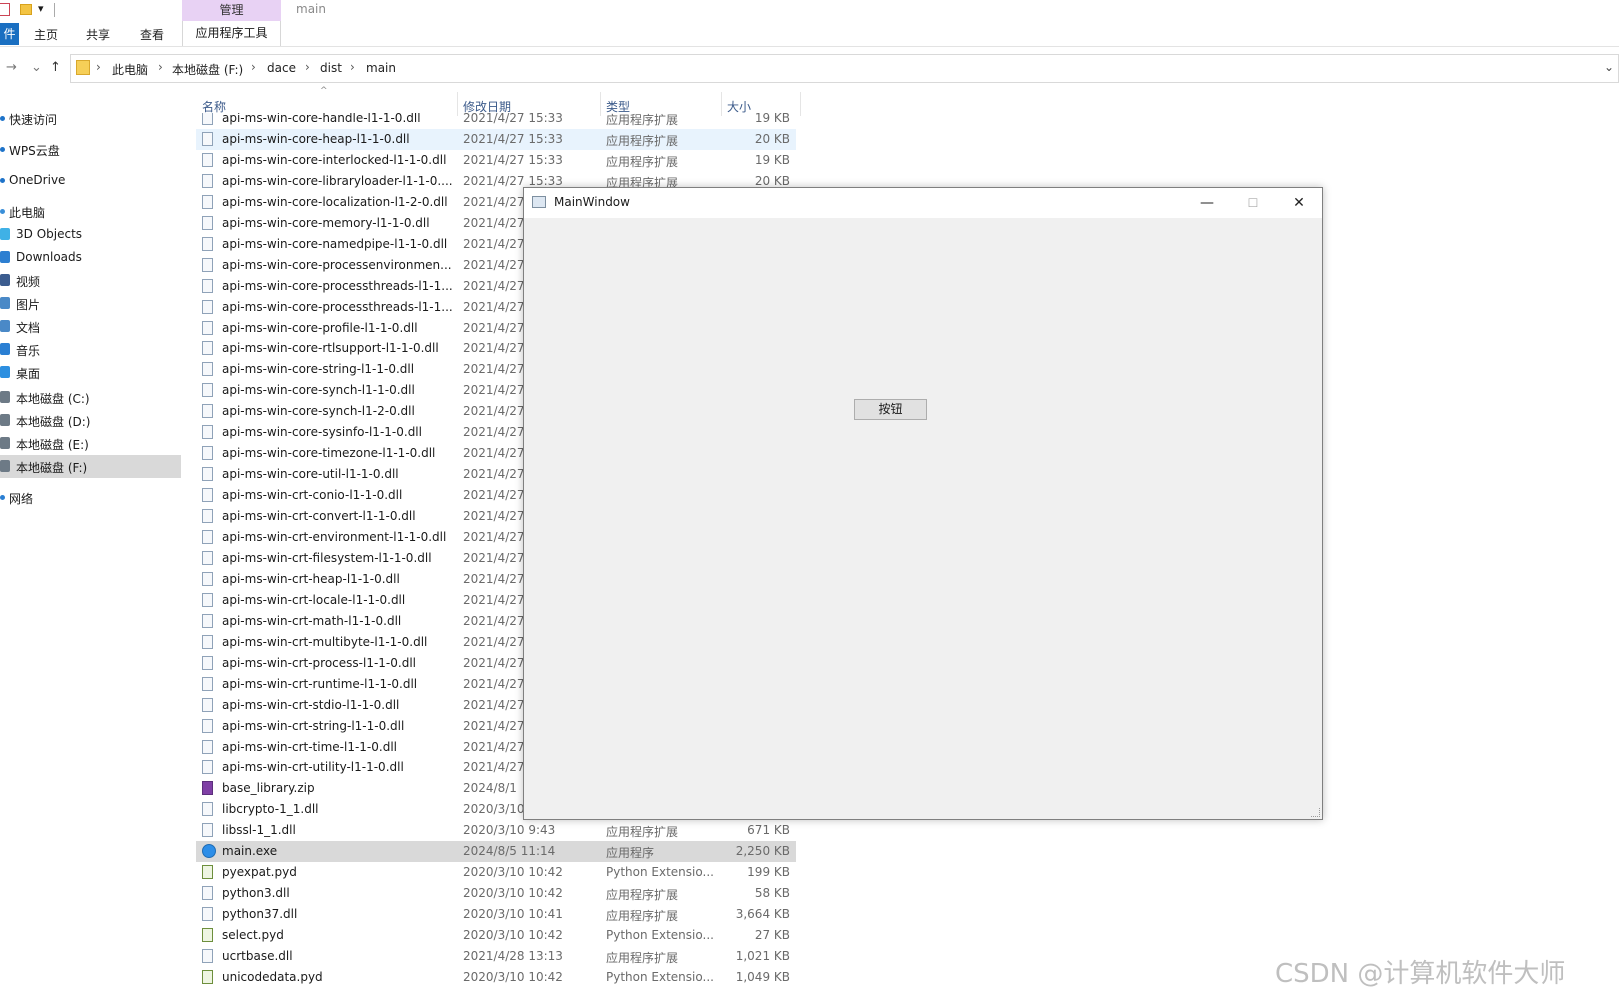  I want to click on tab-file: 件, so click(9, 34).